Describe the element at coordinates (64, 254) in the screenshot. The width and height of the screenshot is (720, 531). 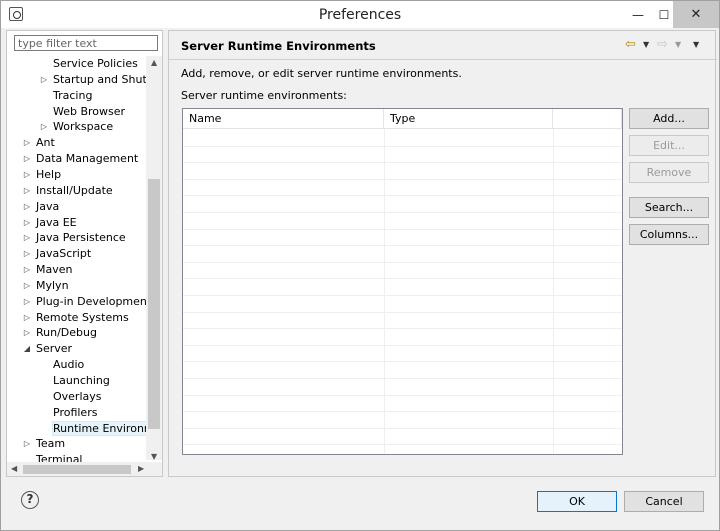
I see `tree-item-label: JavaScript` at that location.